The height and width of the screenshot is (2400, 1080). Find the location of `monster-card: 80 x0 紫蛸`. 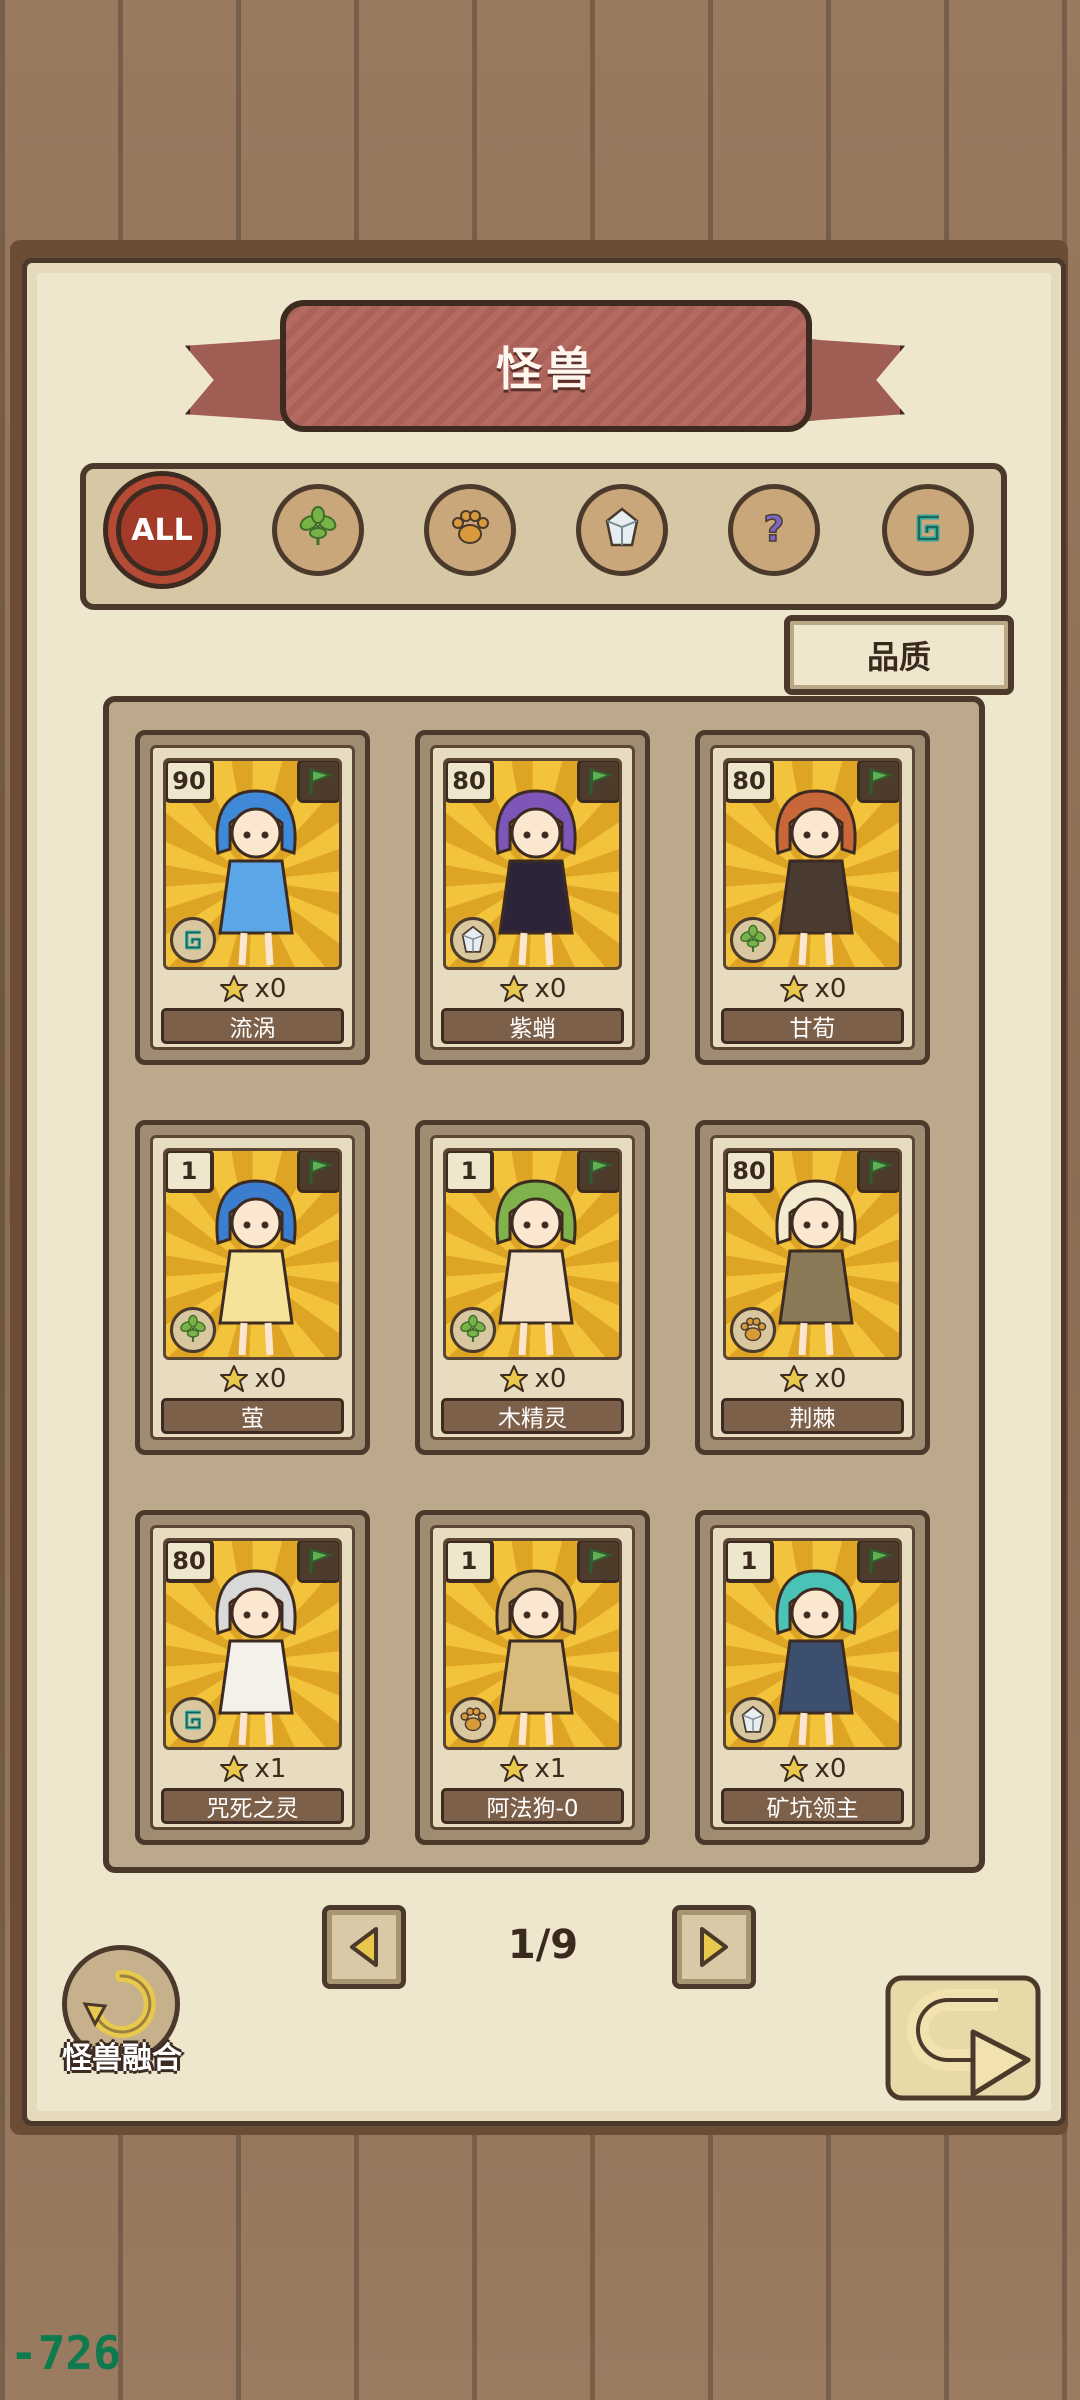

monster-card: 80 x0 紫蛸 is located at coordinates (532, 897).